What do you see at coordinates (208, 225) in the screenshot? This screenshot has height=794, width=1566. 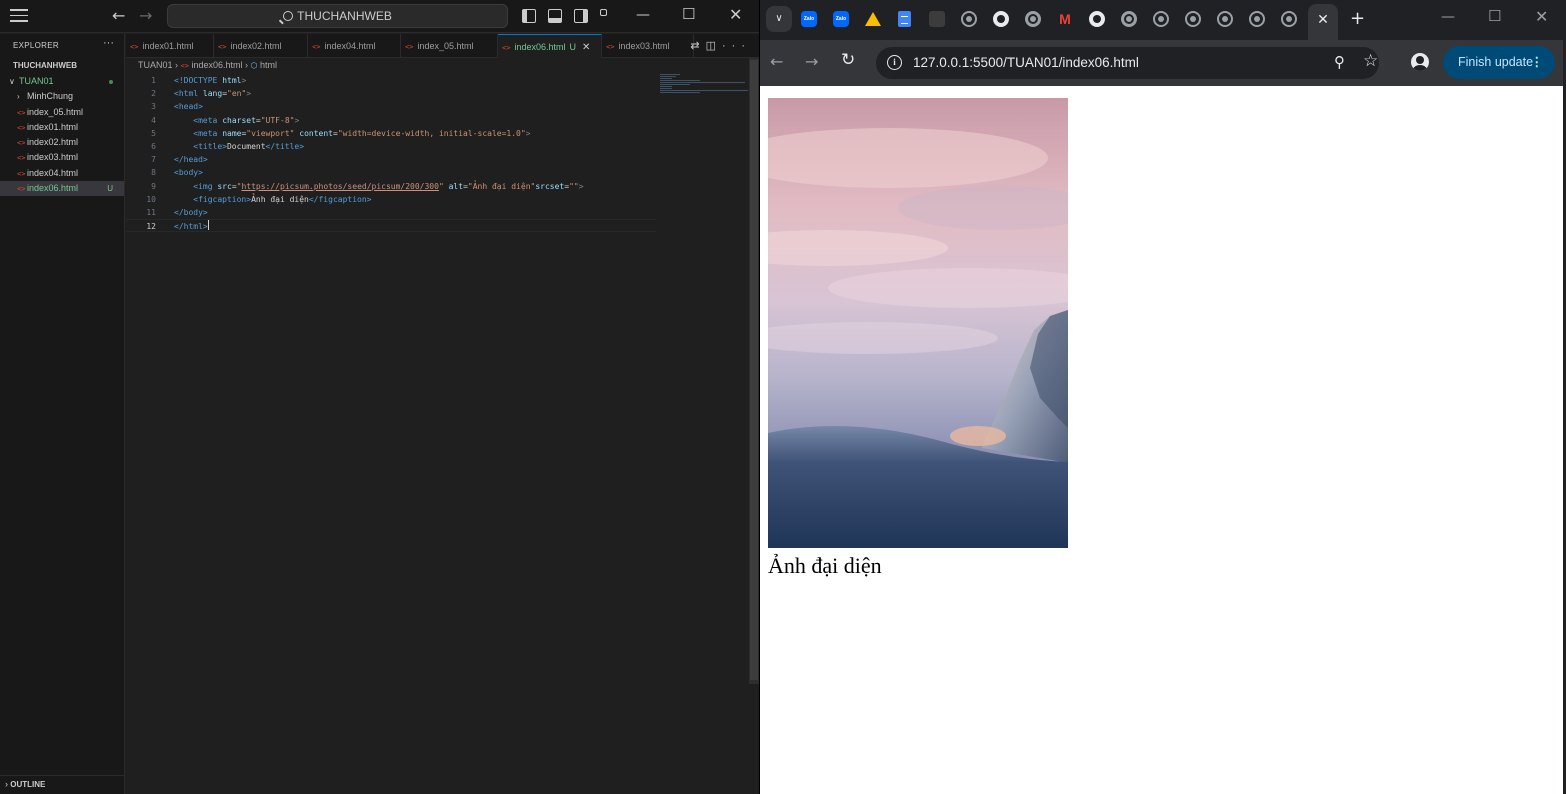 I see `text-cursor` at bounding box center [208, 225].